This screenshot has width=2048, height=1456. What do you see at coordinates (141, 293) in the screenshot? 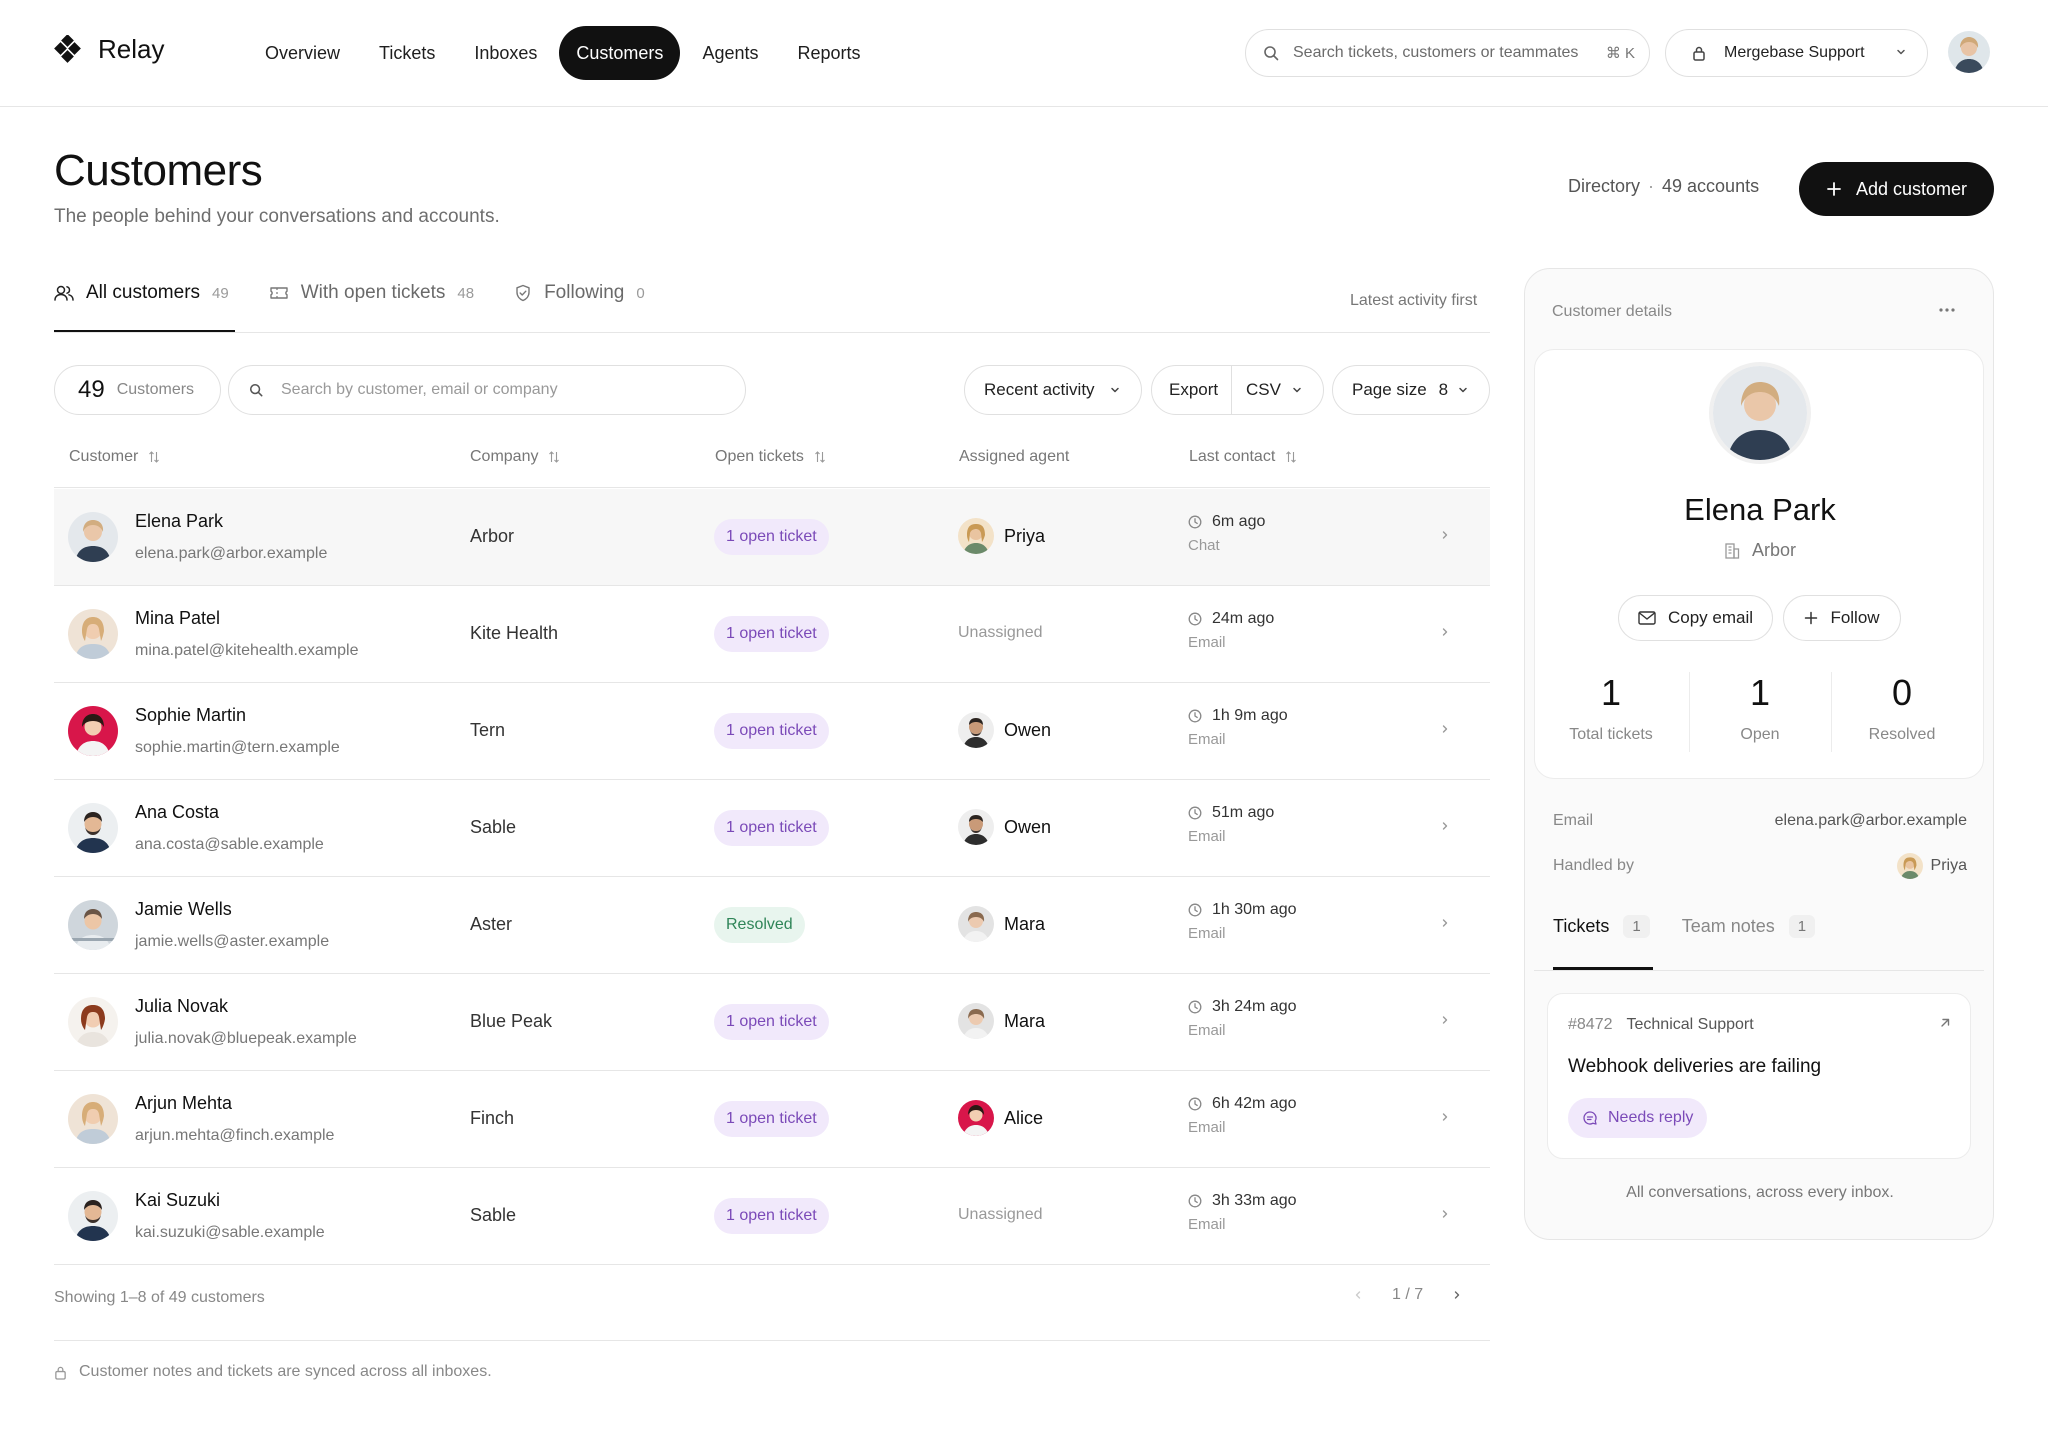
I see `tab-all-customers: All customers 49` at bounding box center [141, 293].